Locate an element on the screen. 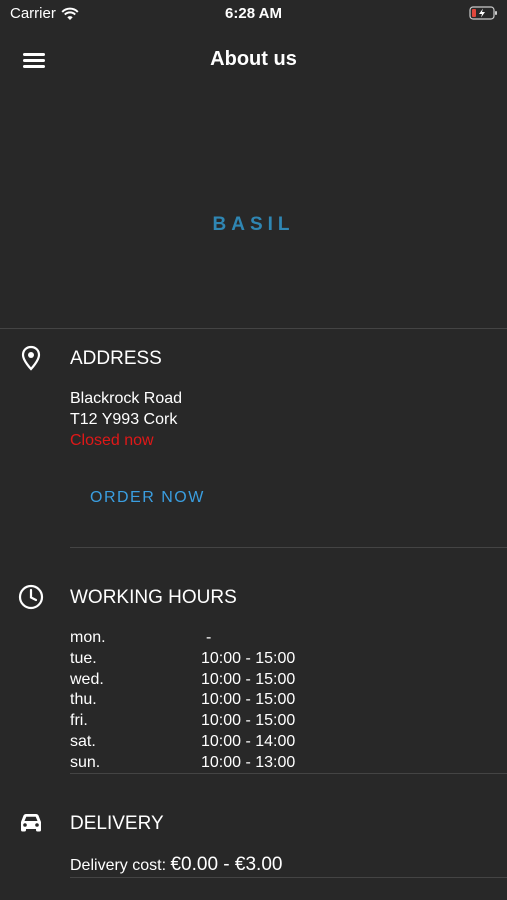 This screenshot has height=900, width=507. hours-row: fri. 10:00 - 15:00 is located at coordinates (220, 722).